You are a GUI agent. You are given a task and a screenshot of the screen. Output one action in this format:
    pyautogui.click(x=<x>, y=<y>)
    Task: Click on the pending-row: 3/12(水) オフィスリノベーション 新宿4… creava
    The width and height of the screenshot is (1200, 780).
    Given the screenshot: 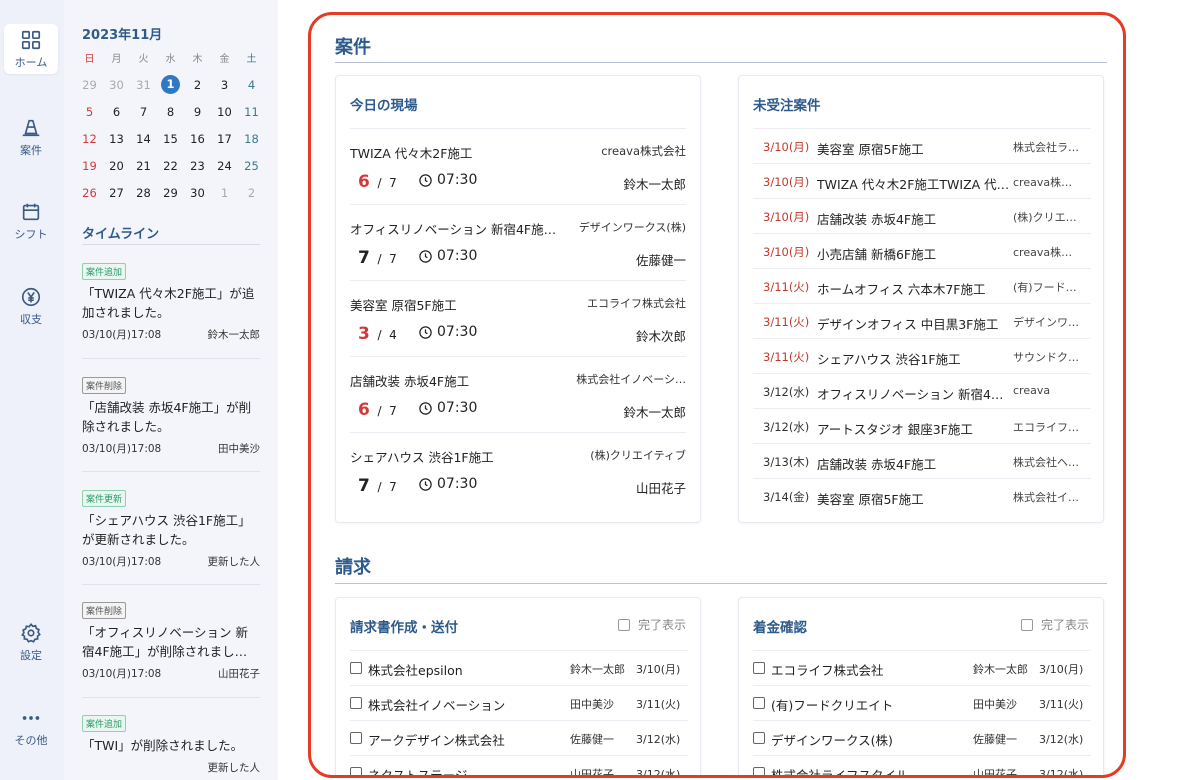 What is the action you would take?
    pyautogui.click(x=922, y=390)
    